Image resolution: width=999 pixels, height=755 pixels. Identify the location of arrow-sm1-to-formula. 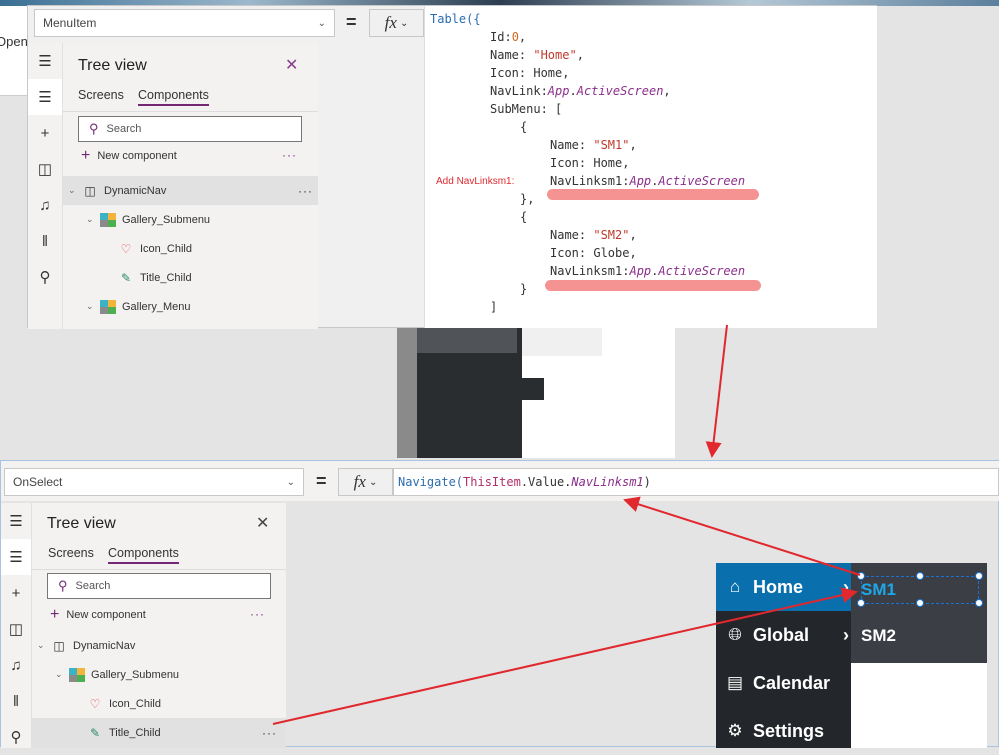
(742, 536).